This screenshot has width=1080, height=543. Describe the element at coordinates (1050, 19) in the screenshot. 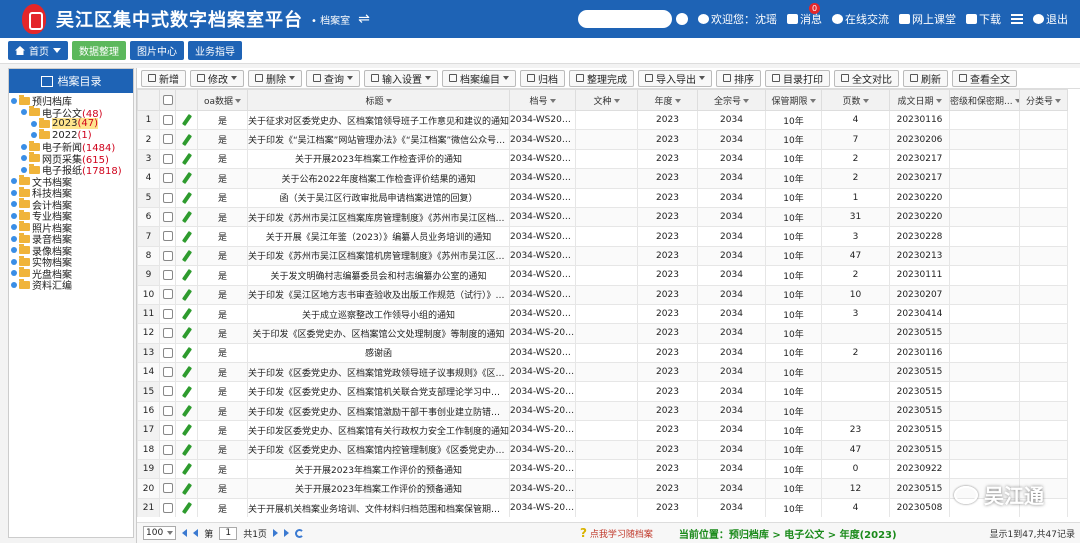

I see `logout-link: 退出` at that location.